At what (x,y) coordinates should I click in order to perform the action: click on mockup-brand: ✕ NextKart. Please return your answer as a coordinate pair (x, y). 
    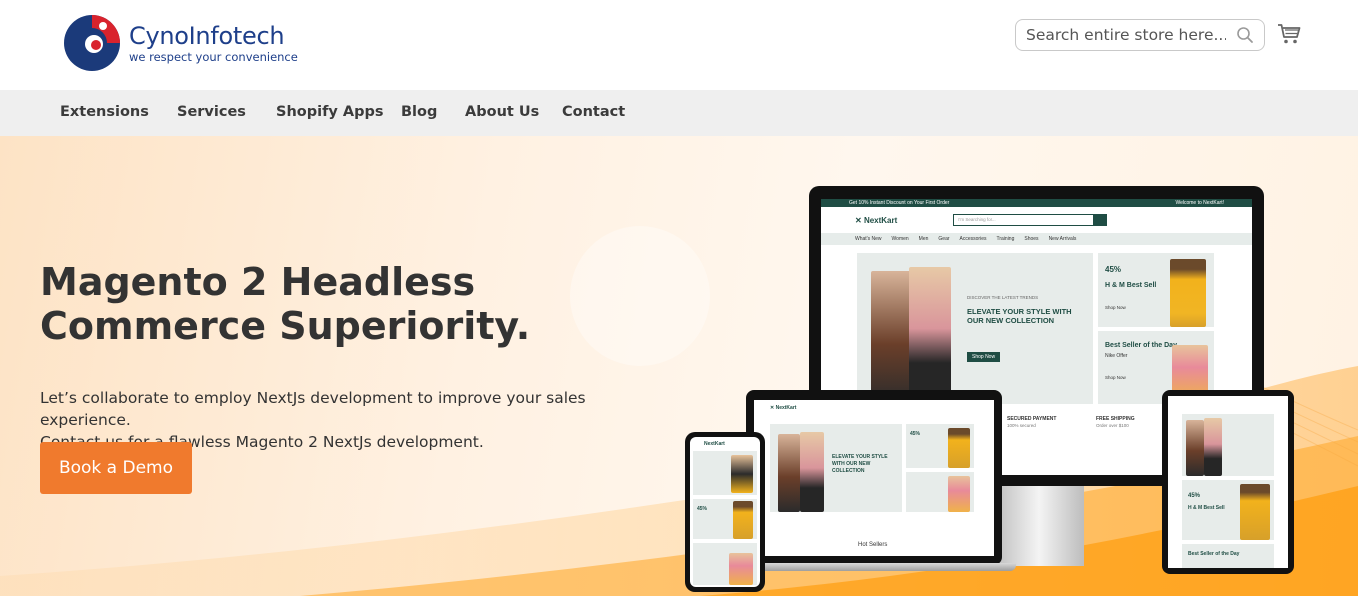
    Looking at the image, I should click on (876, 220).